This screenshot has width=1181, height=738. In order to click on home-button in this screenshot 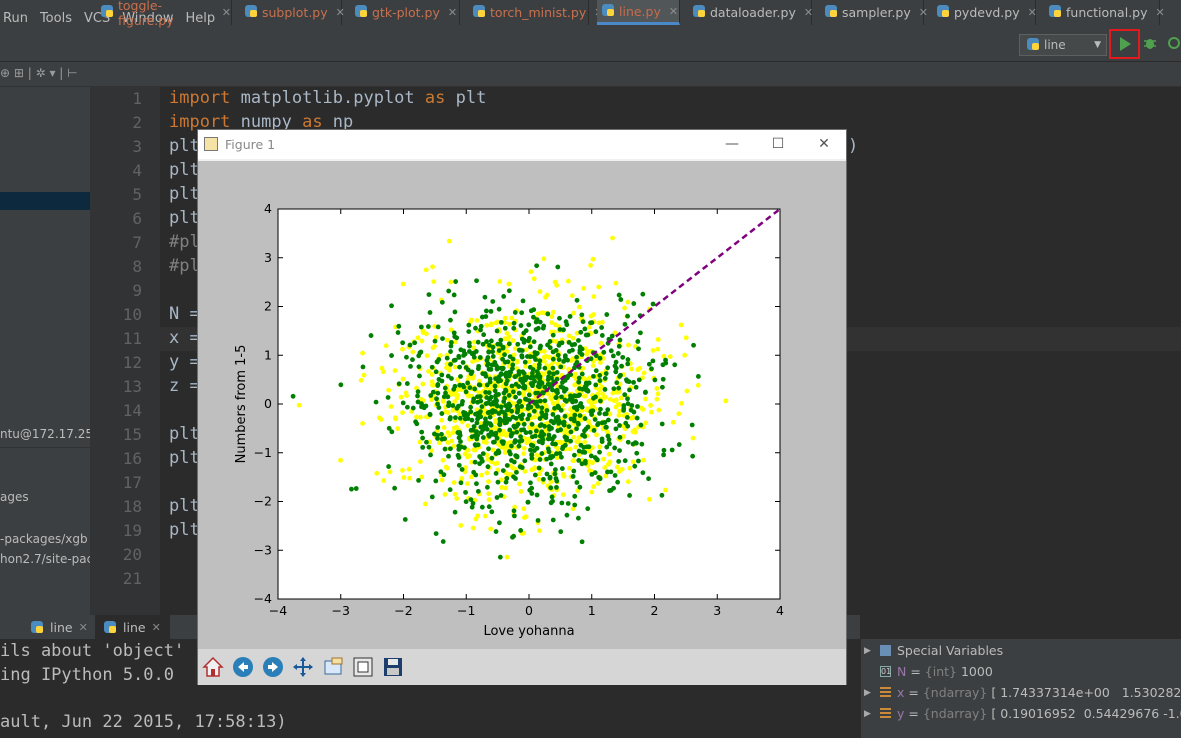, I will do `click(213, 667)`.